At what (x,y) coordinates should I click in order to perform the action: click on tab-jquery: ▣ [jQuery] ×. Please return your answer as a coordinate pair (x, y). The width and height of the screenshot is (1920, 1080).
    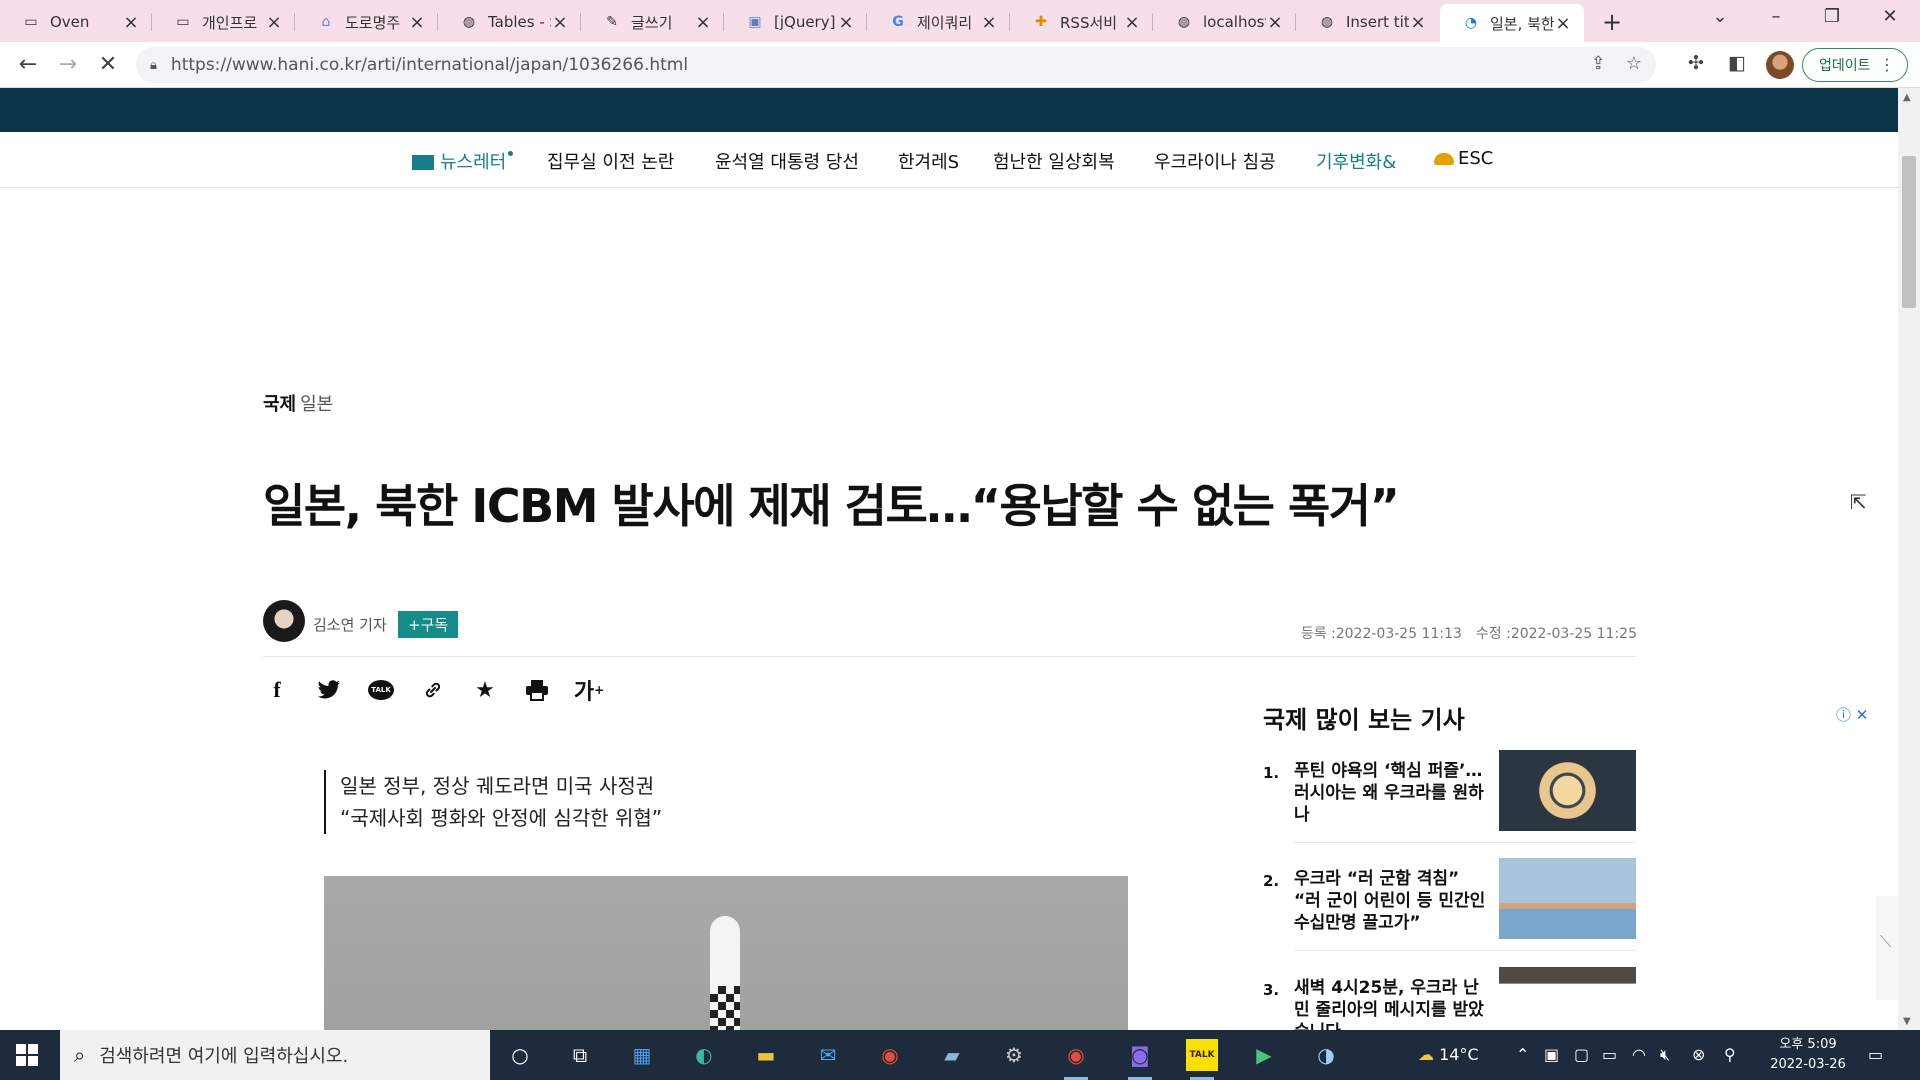
    Looking at the image, I should click on (795, 22).